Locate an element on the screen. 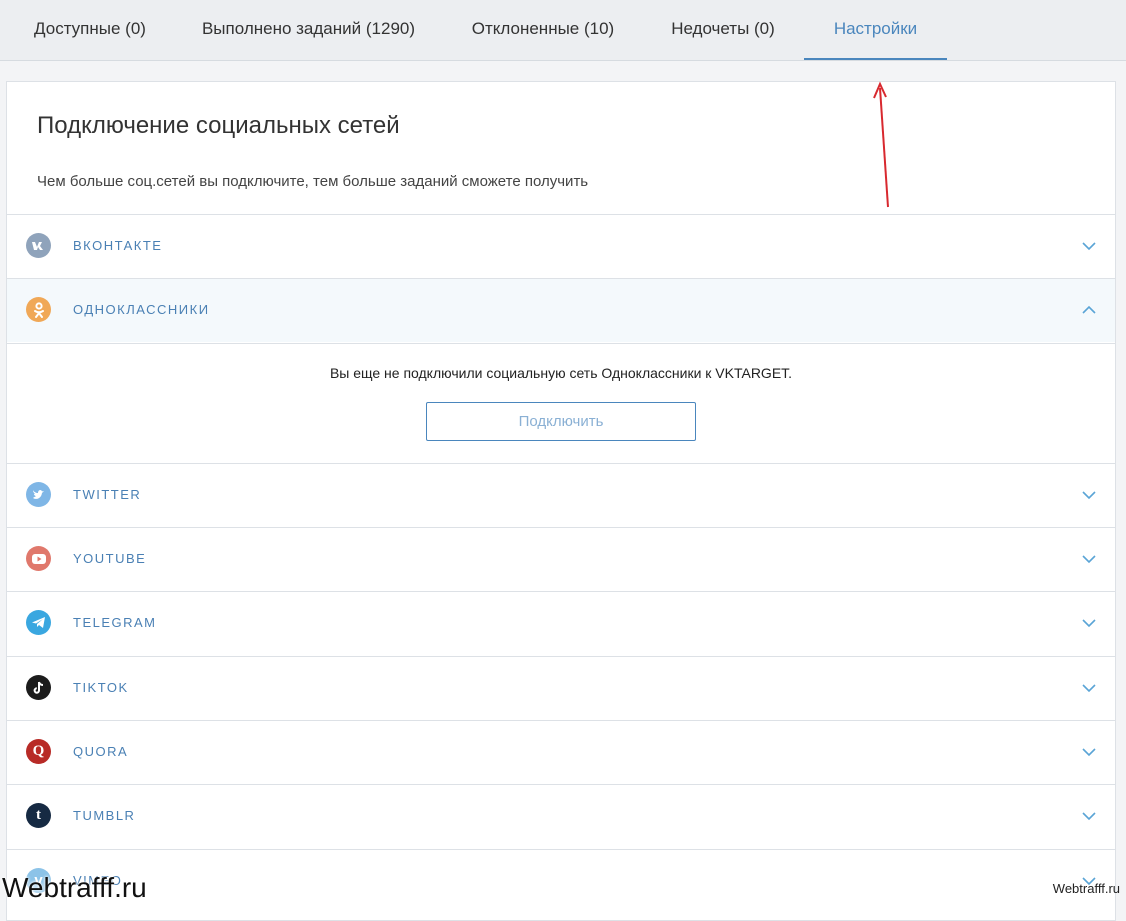 The width and height of the screenshot is (1126, 921). social-row-label: TUMBLR is located at coordinates (104, 815).